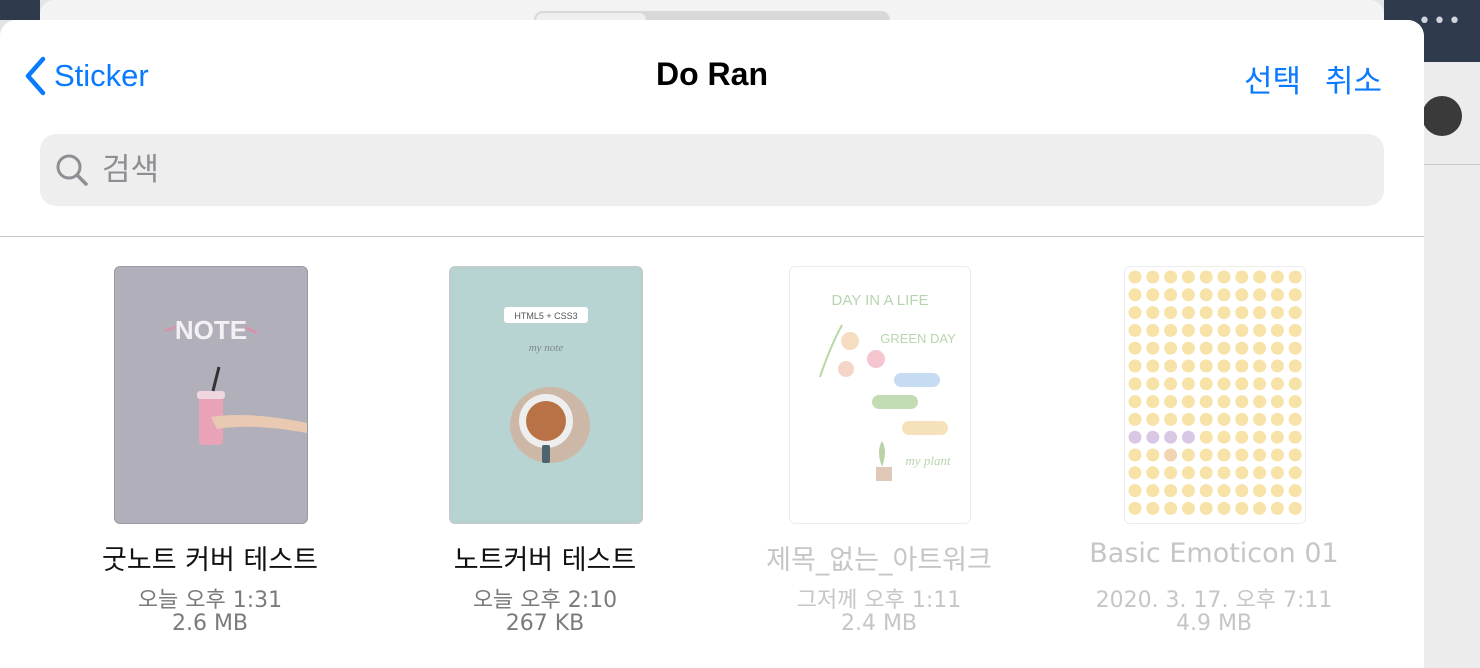  Describe the element at coordinates (1452, 164) in the screenshot. I see `background-divider` at that location.